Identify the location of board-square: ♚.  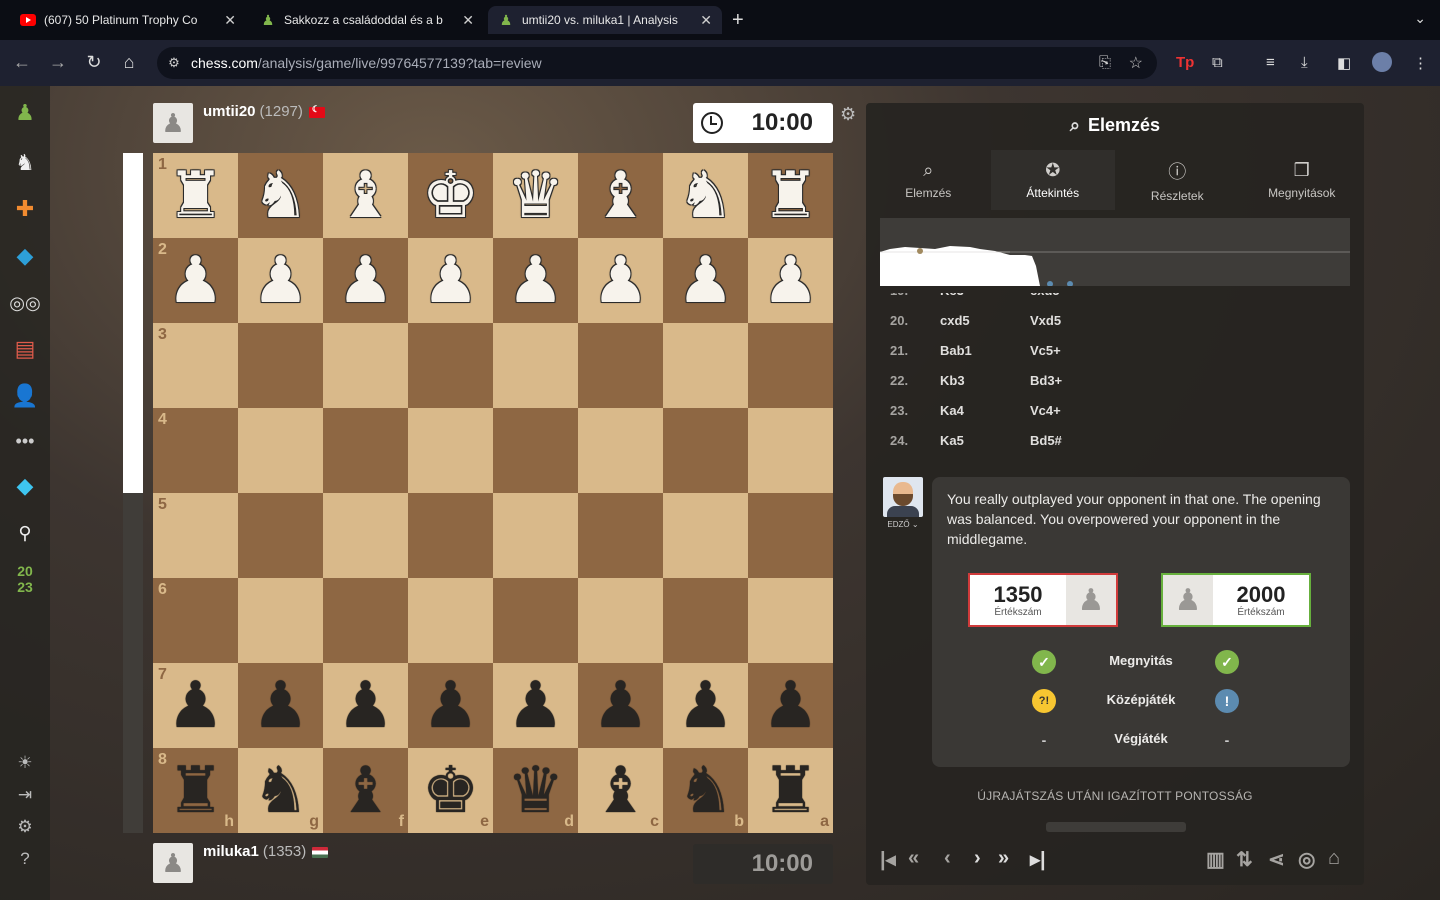
(450, 195).